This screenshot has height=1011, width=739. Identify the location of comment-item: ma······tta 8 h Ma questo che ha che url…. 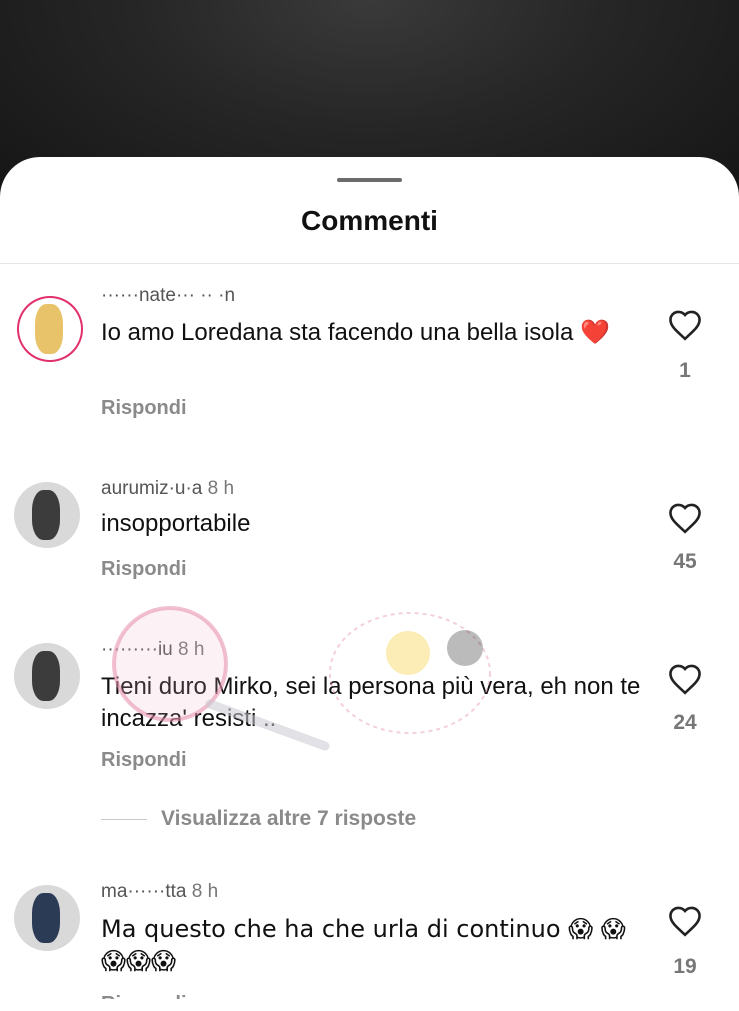
(369, 946).